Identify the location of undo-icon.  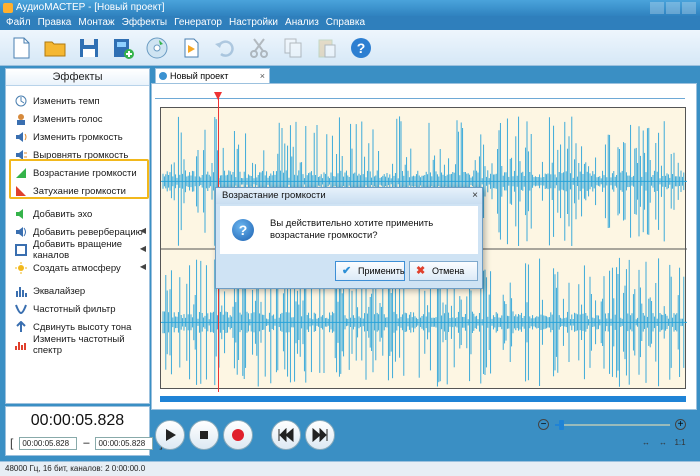
(224, 48).